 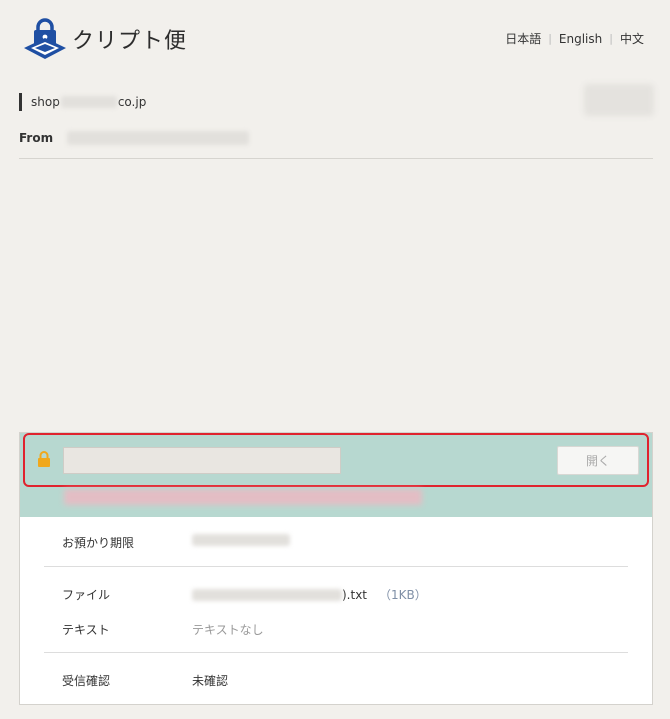 What do you see at coordinates (354, 595) in the screenshot?
I see `file-extension: ).txt` at bounding box center [354, 595].